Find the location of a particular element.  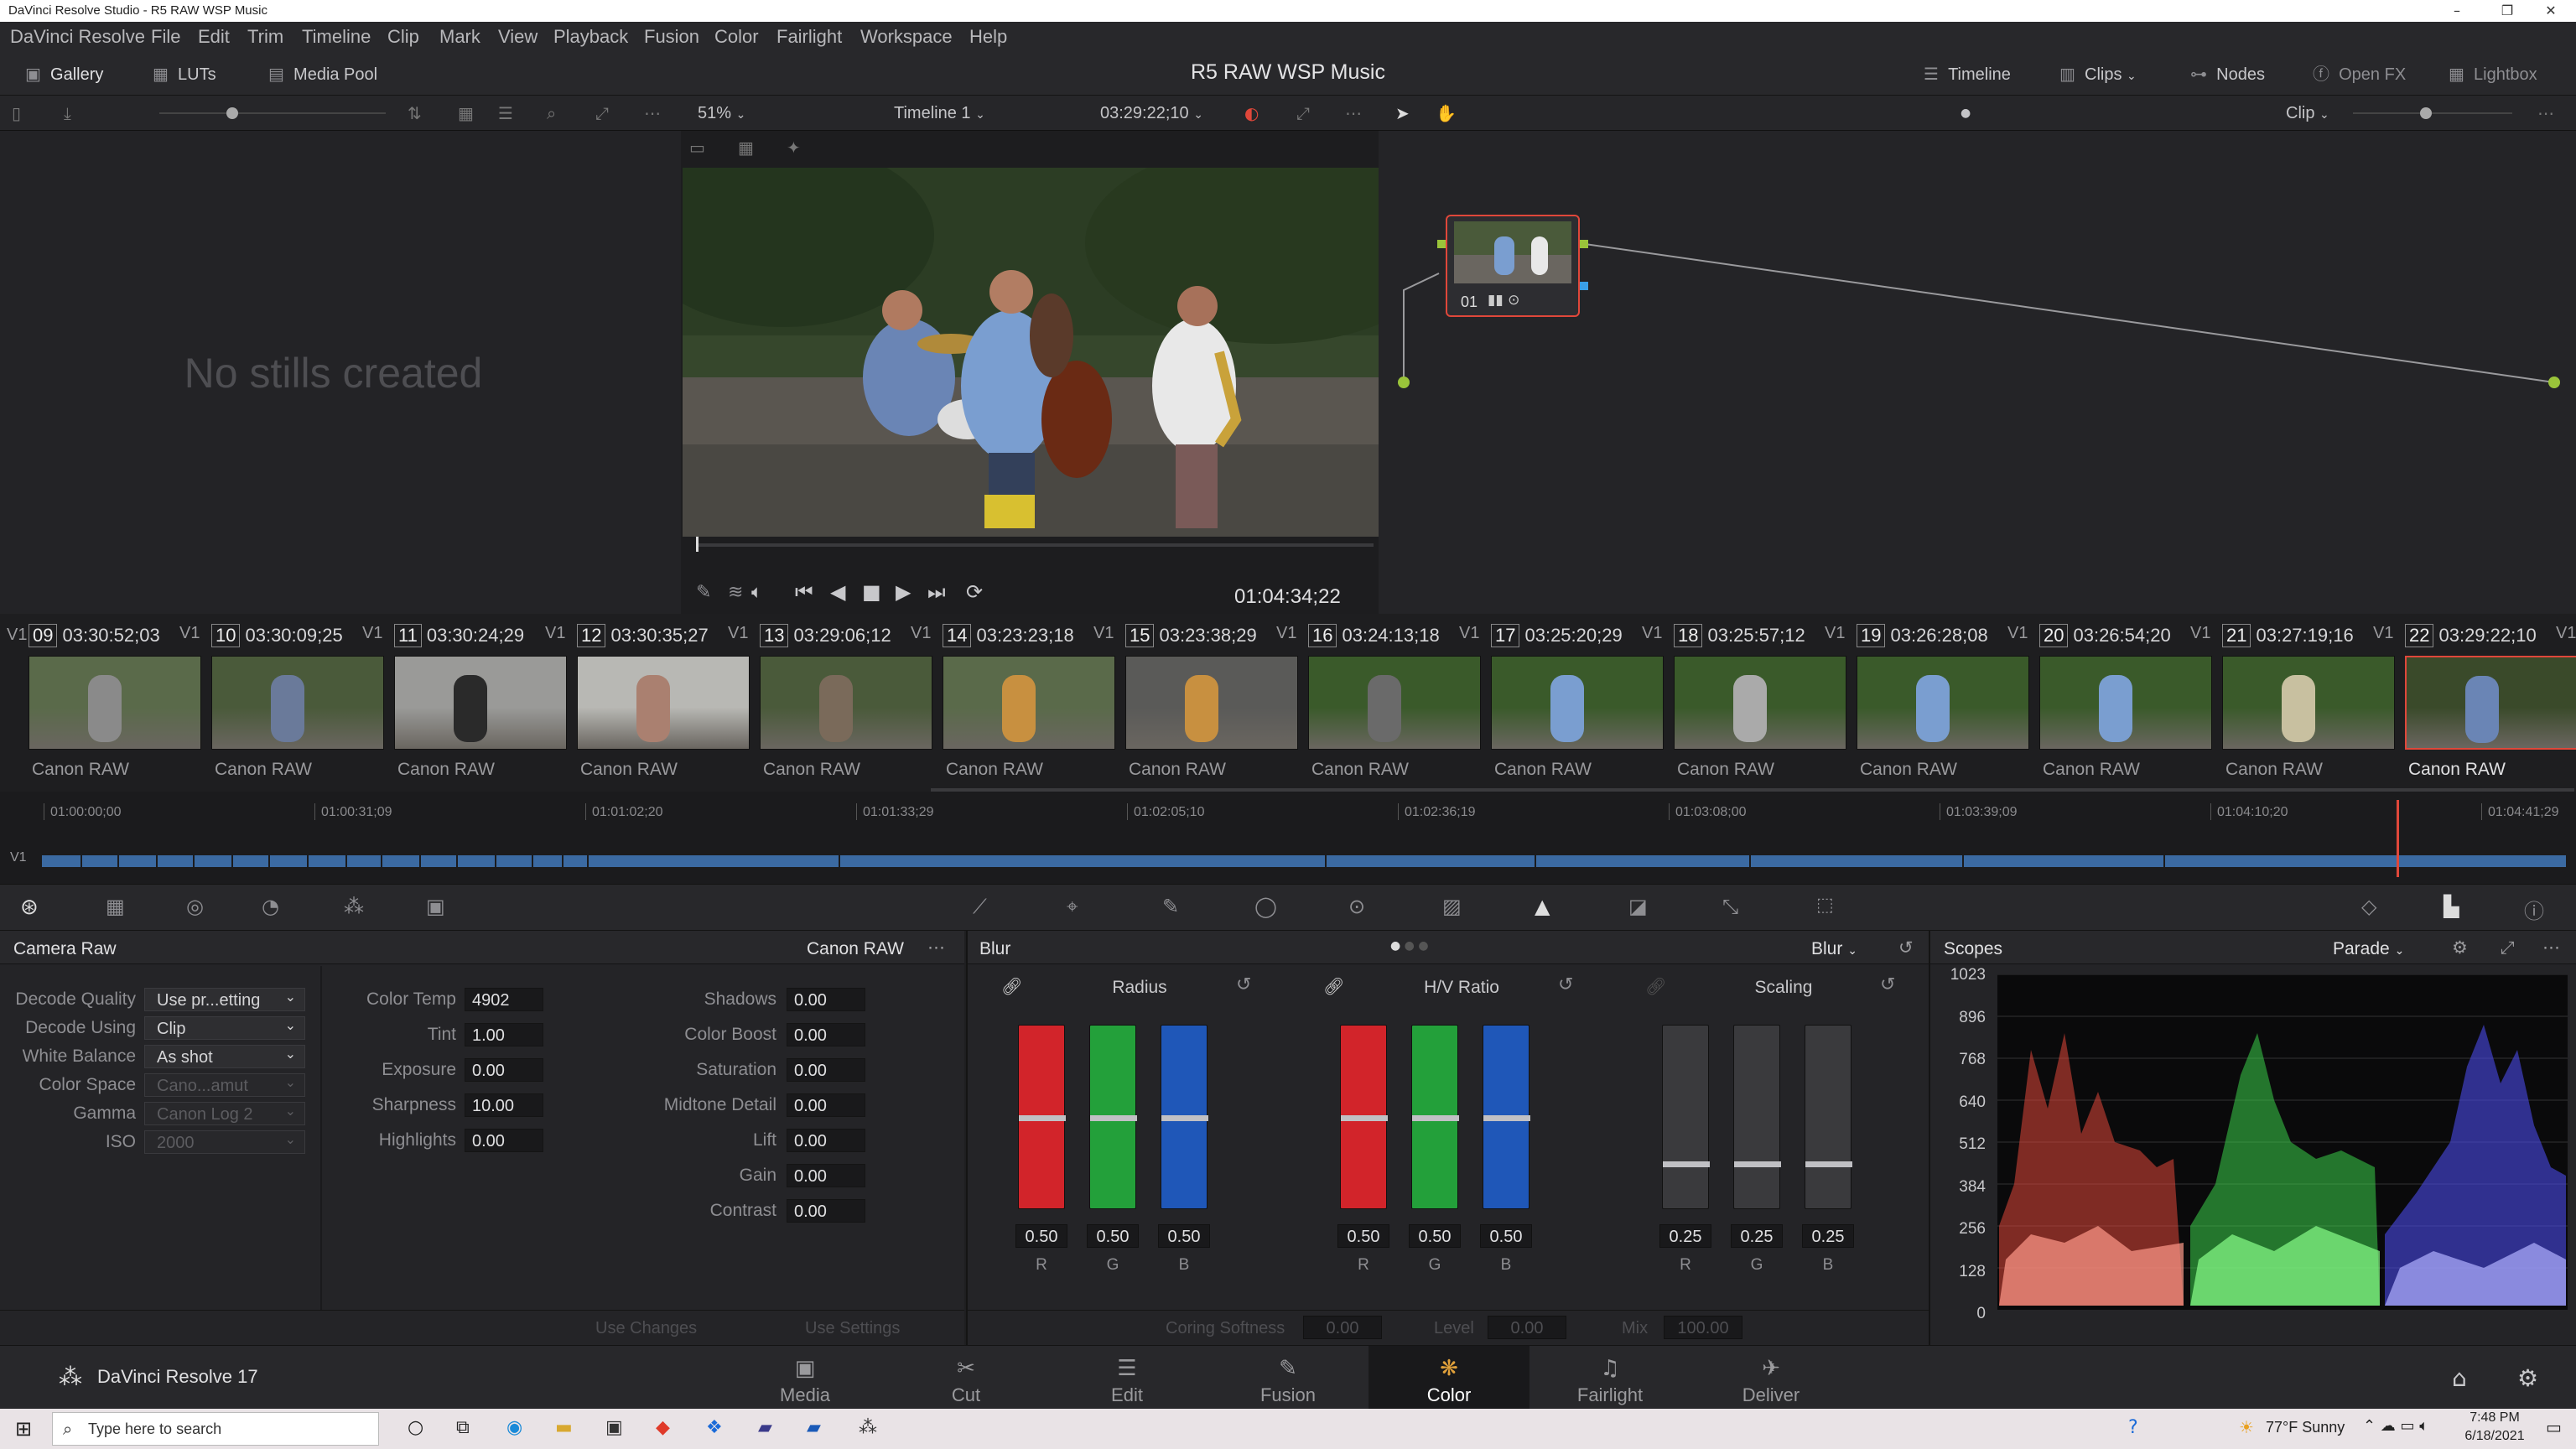

clip-thumbnail-13: 13 03:29:06;12 V1 Canon RAW is located at coordinates (839, 703).